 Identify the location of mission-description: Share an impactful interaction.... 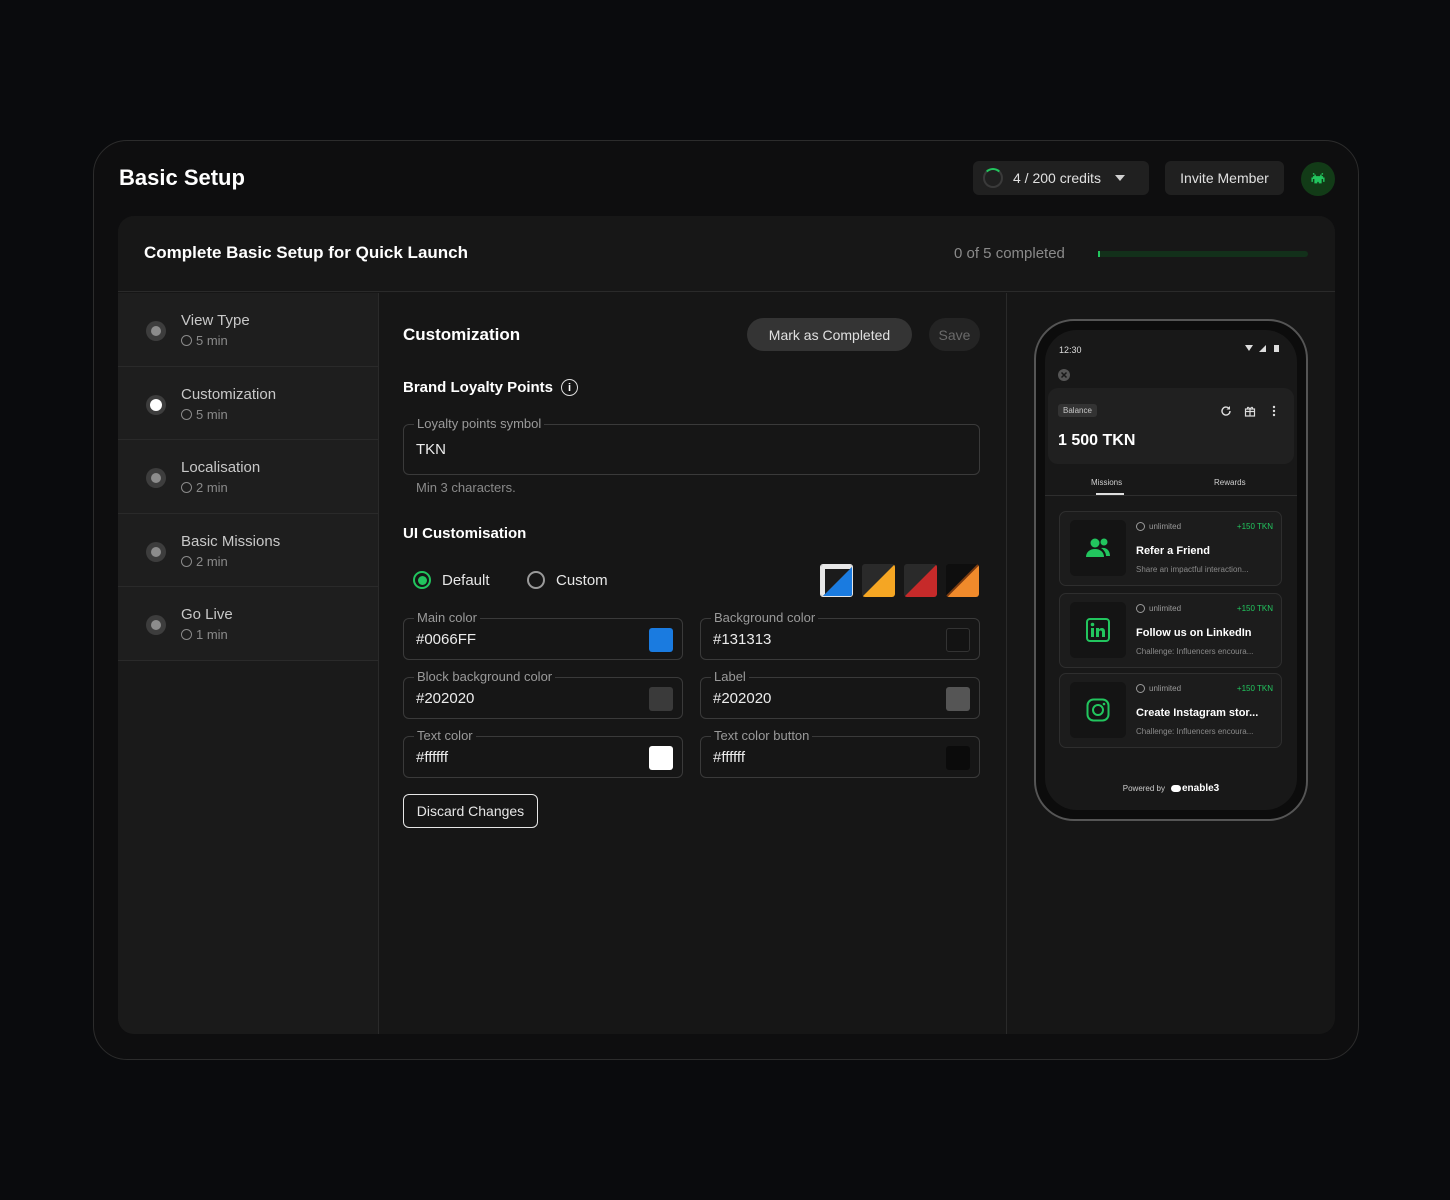
(1192, 569).